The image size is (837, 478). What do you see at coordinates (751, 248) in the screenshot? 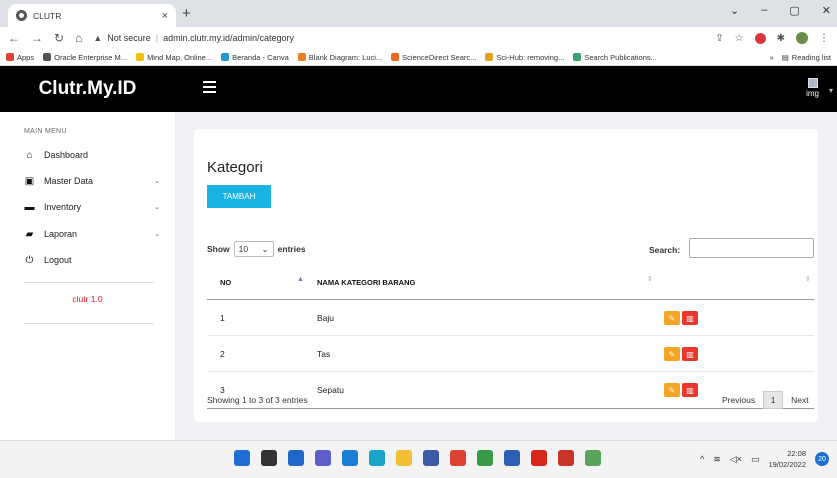
I see `search-input` at bounding box center [751, 248].